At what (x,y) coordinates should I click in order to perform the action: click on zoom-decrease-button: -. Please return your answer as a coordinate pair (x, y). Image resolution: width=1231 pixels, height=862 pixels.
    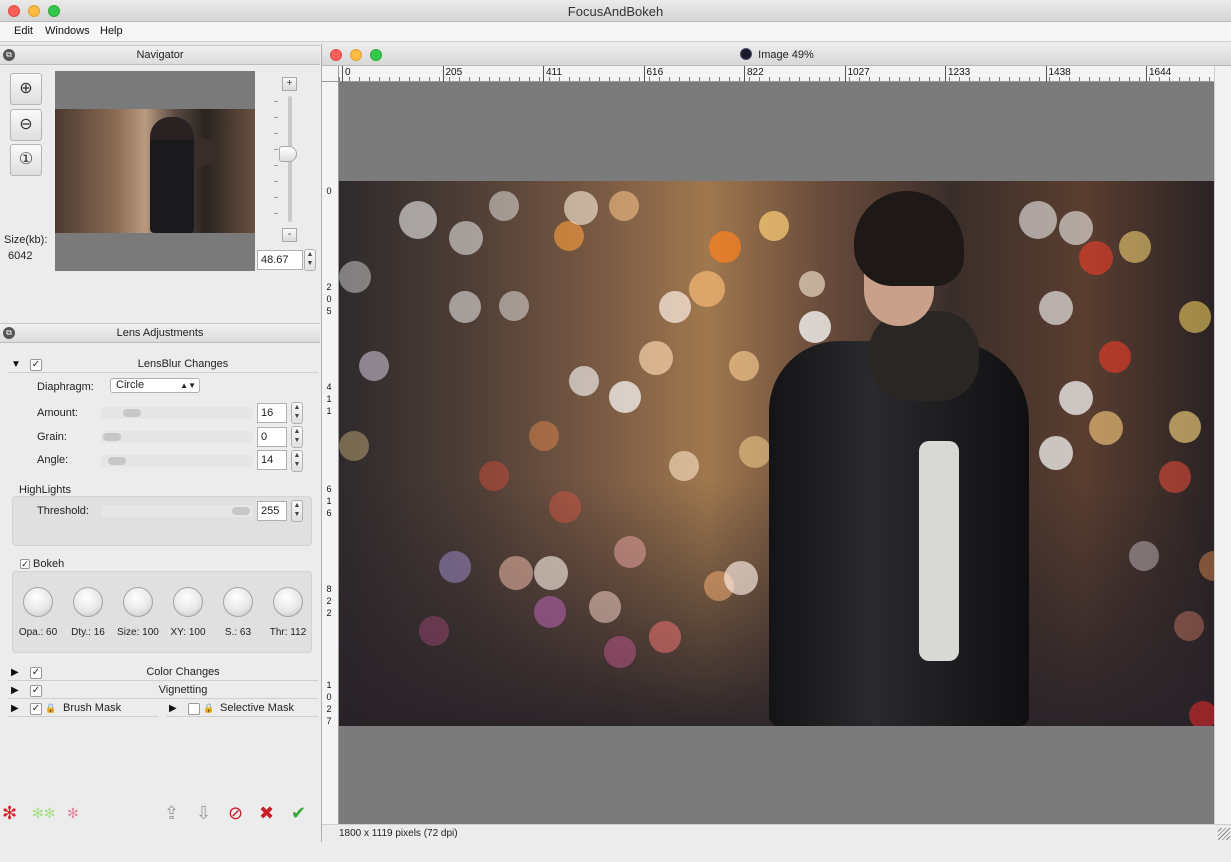
    Looking at the image, I should click on (289, 235).